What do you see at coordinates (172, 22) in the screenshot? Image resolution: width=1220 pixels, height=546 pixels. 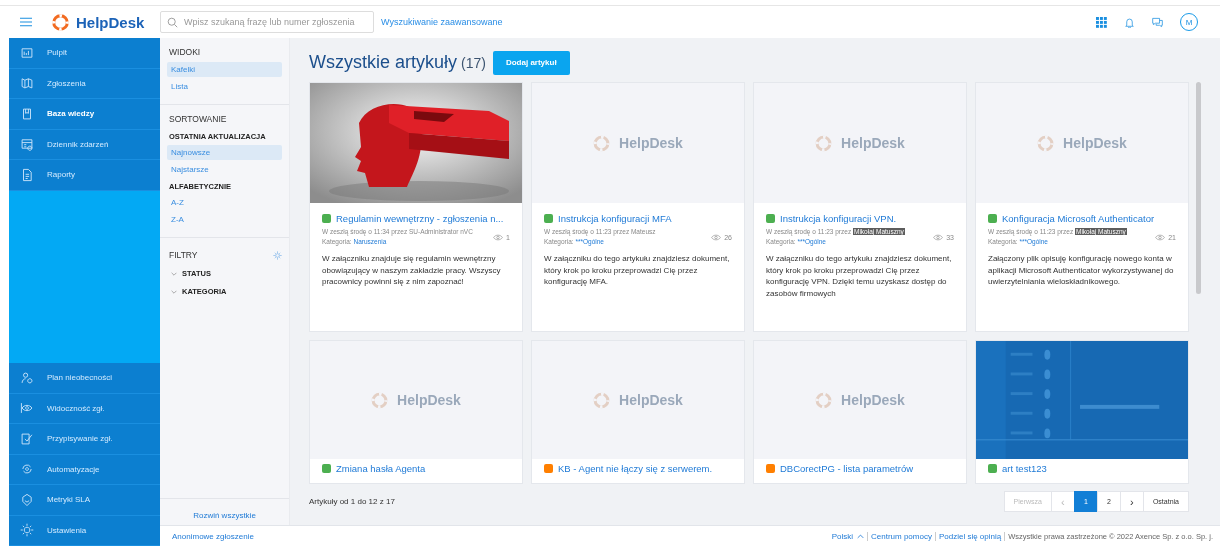 I see `search-icon` at bounding box center [172, 22].